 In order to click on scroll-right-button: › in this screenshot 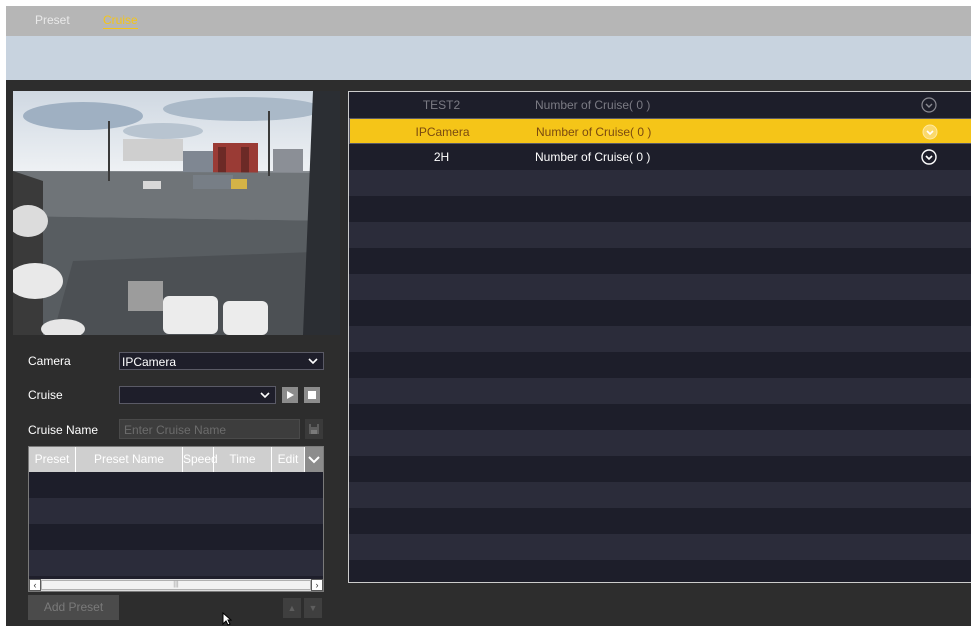, I will do `click(317, 585)`.